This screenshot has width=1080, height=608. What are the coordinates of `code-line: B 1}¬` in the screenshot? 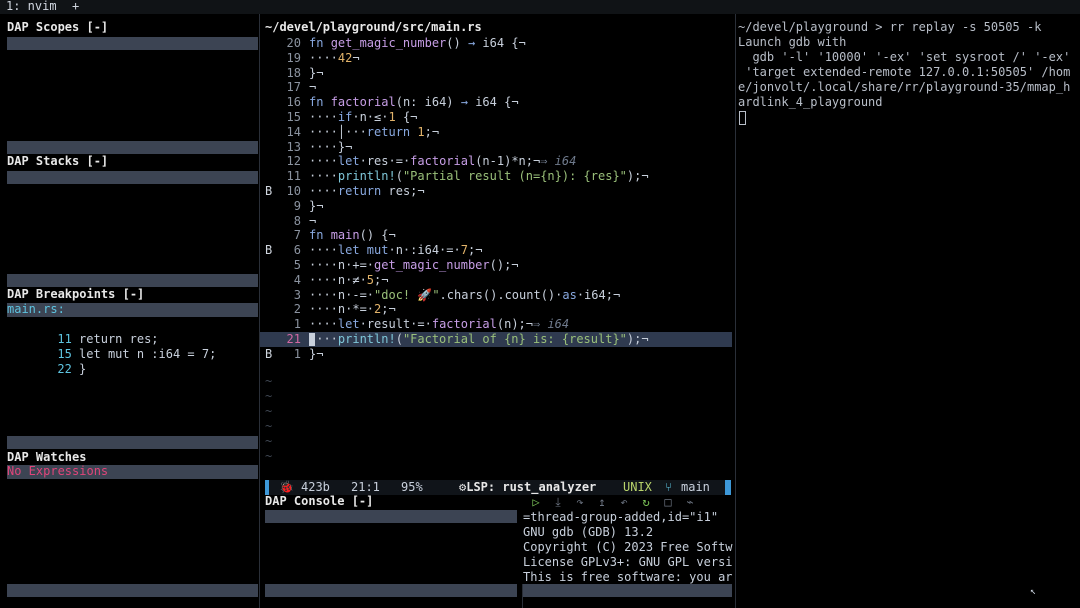 It's located at (496, 354).